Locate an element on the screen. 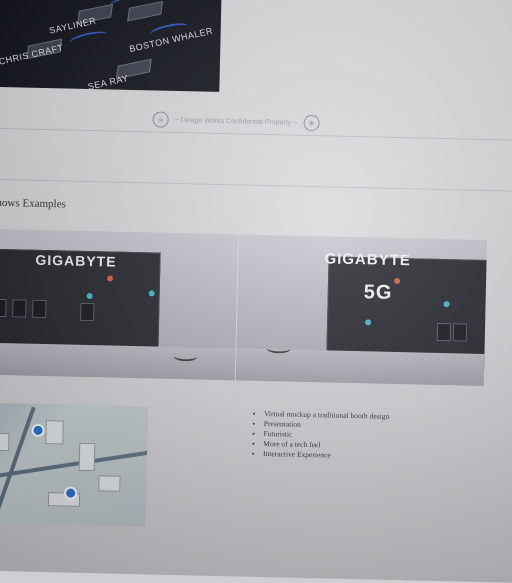 The width and height of the screenshot is (512, 583). boat-label: SEA RAY is located at coordinates (108, 82).